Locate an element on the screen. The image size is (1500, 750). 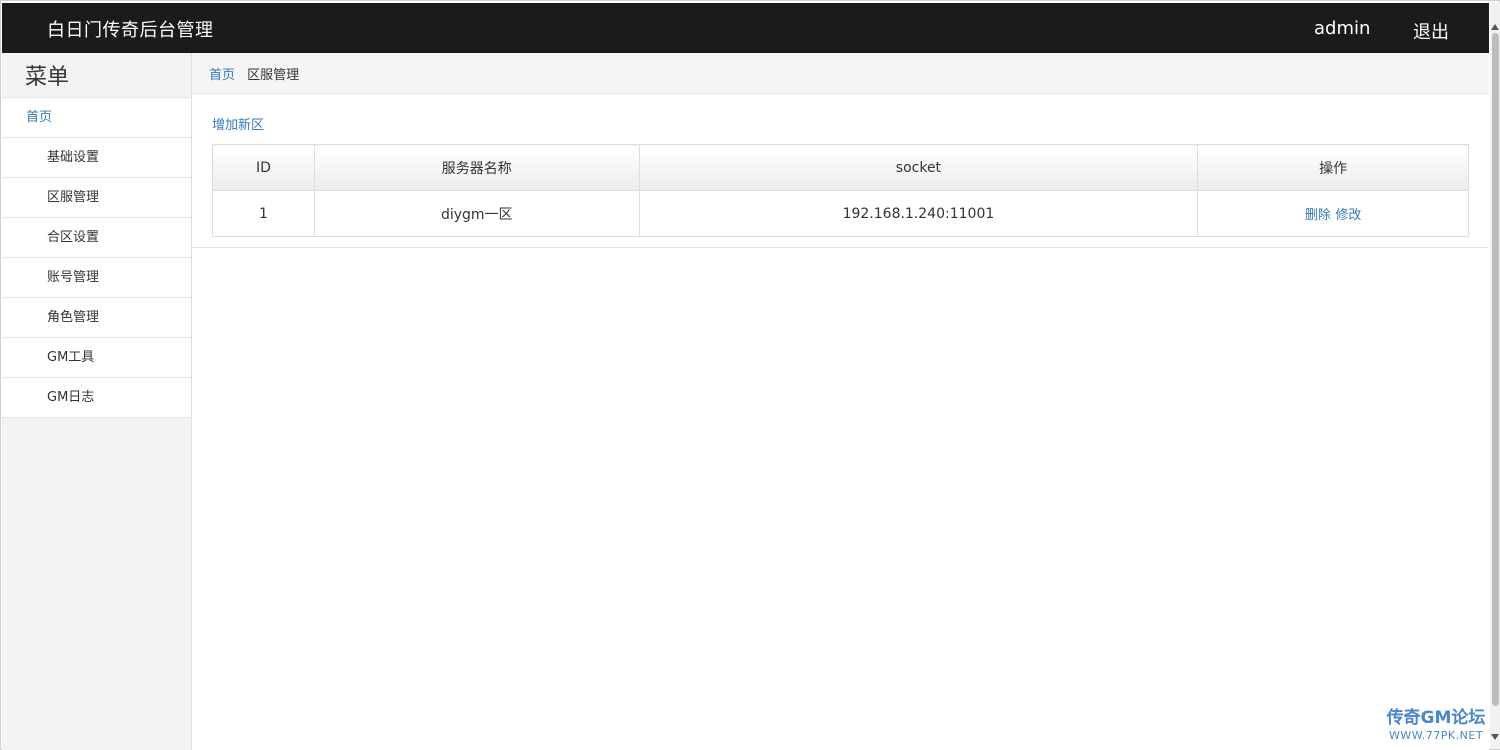
breadcrumb: 首页 区服管理 is located at coordinates (840, 73).